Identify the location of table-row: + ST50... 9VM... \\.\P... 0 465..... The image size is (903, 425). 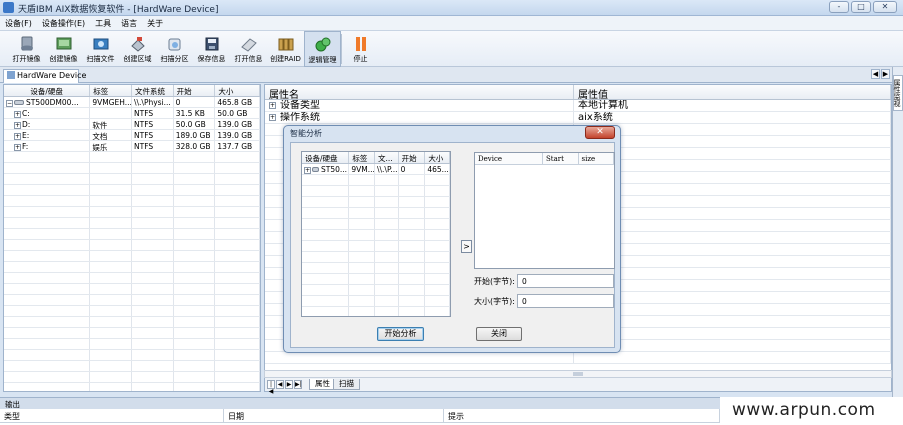
(376, 169).